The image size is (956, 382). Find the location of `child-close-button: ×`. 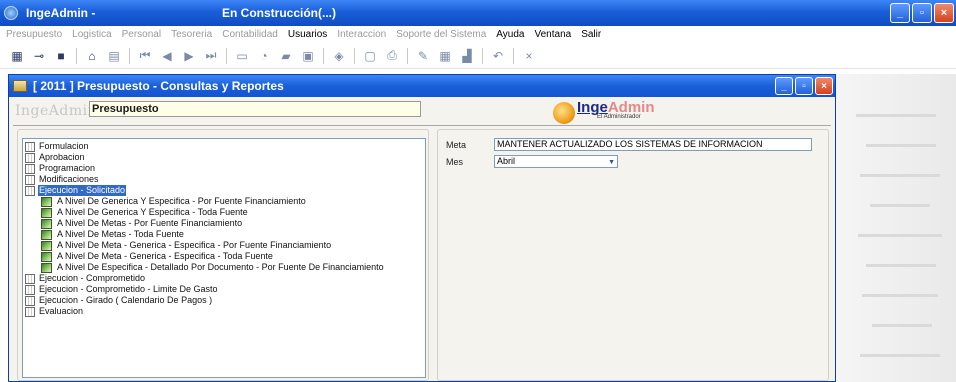

child-close-button: × is located at coordinates (824, 86).